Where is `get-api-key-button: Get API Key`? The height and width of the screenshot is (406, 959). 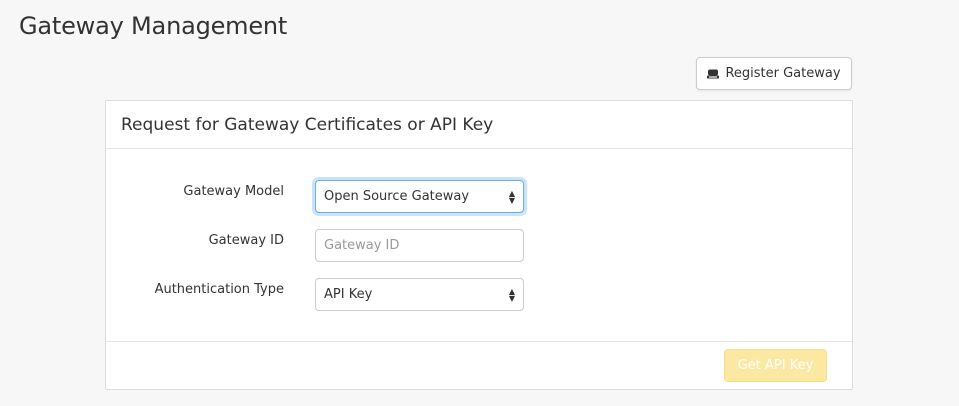
get-api-key-button: Get API Key is located at coordinates (775, 365).